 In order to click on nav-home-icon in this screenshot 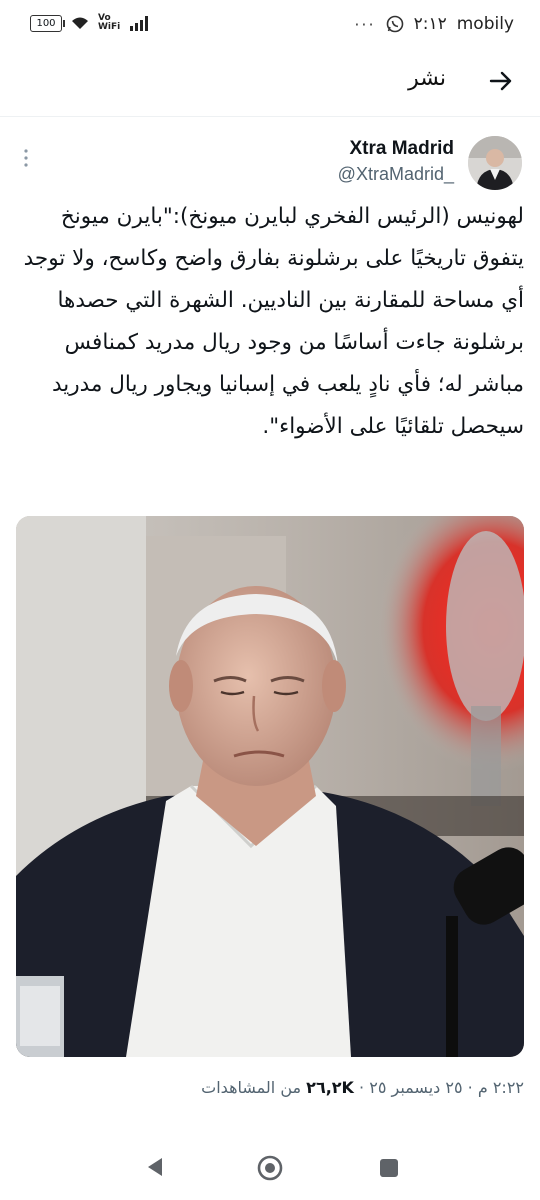, I will do `click(270, 1168)`.